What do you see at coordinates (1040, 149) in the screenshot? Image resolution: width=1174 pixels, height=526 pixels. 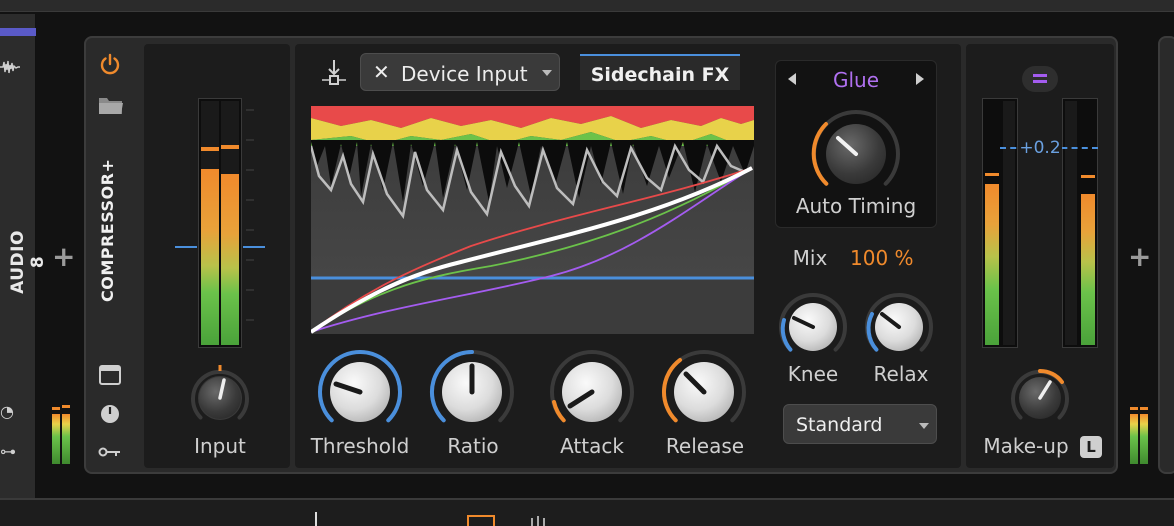 I see `gain-readout: +0.2` at bounding box center [1040, 149].